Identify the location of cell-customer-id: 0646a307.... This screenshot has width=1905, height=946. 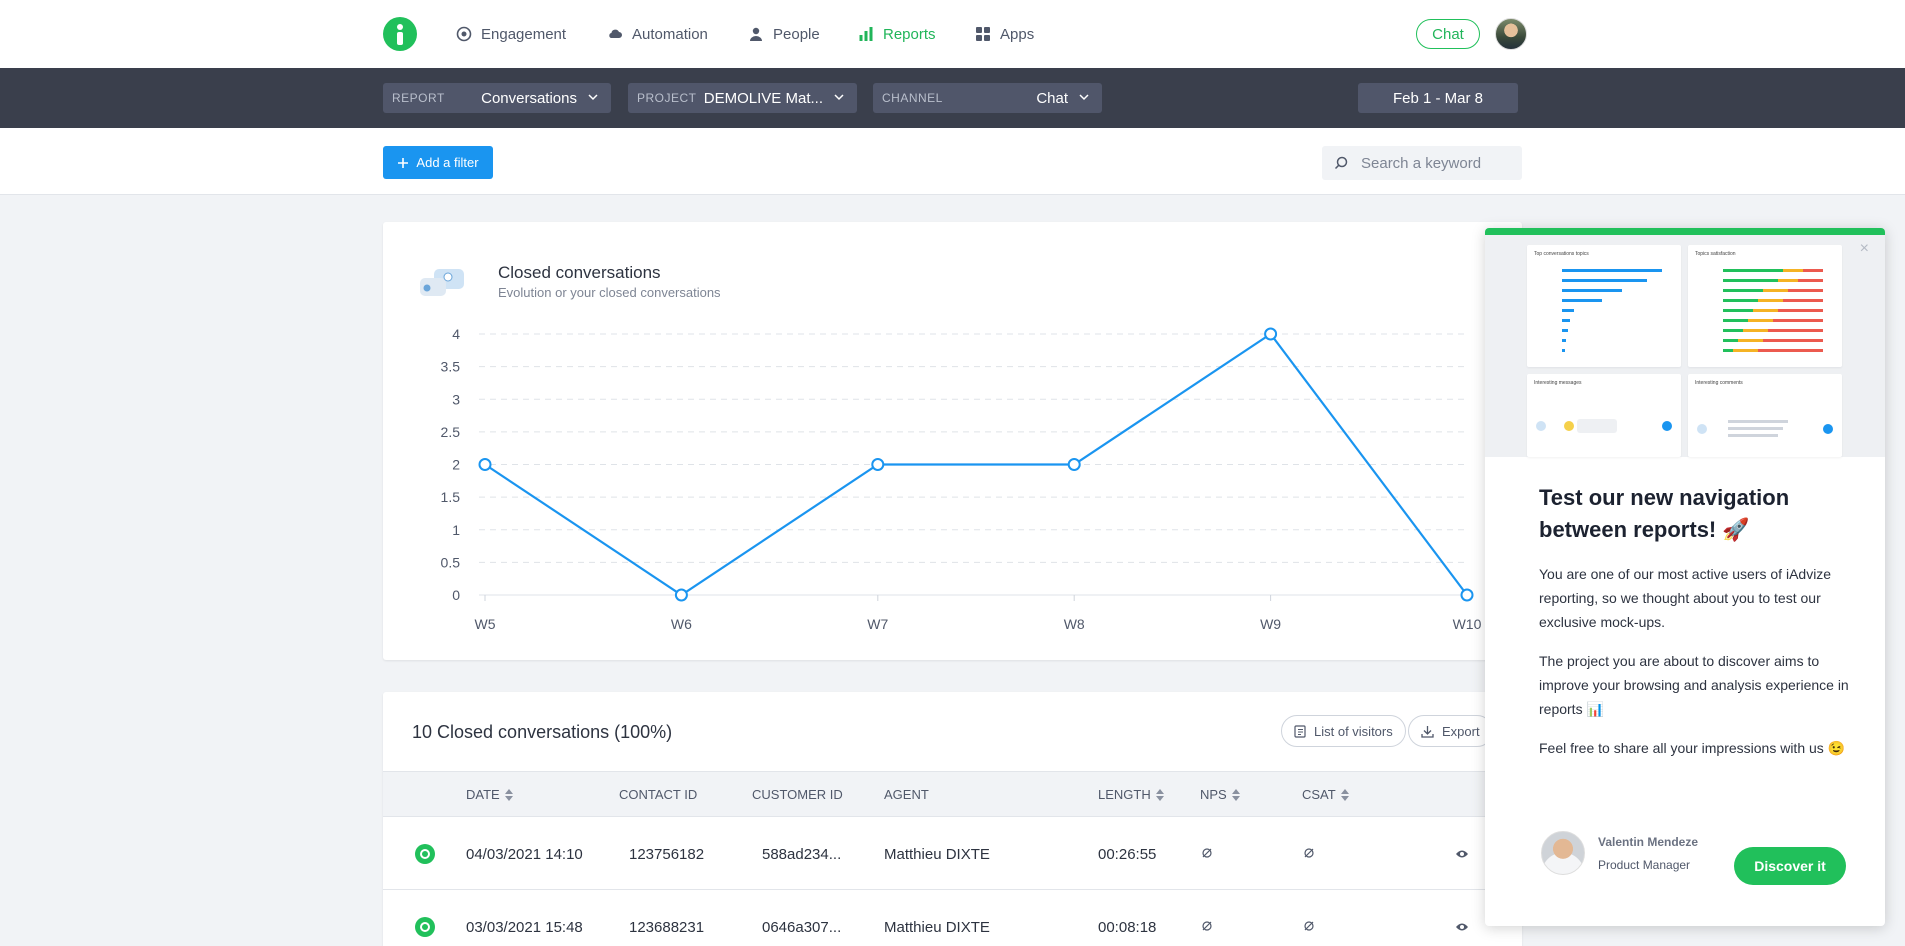
(802, 927).